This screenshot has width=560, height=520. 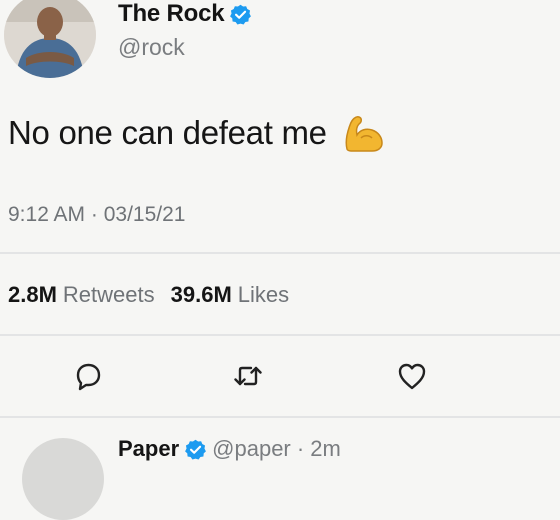 What do you see at coordinates (96, 215) in the screenshot?
I see `tweet-timestamp: 9:12 AM · 03/15/21` at bounding box center [96, 215].